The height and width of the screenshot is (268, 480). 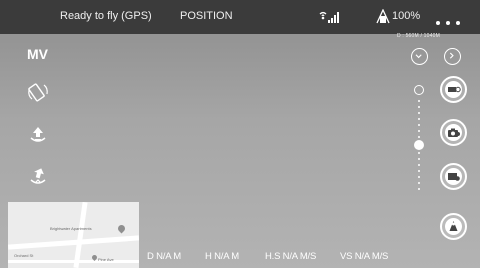 What do you see at coordinates (419, 56) in the screenshot?
I see `chevron-down-icon` at bounding box center [419, 56].